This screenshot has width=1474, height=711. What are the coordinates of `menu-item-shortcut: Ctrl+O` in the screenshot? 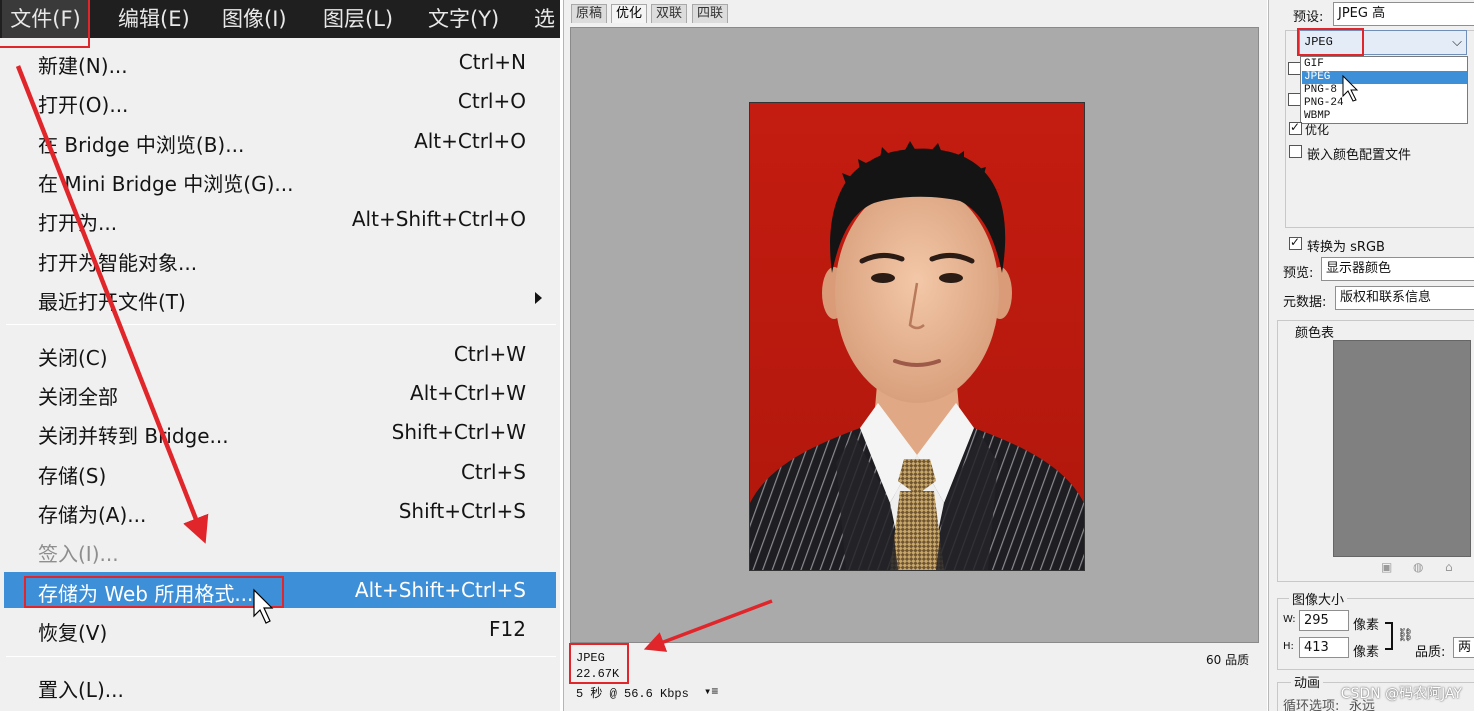 It's located at (491, 101).